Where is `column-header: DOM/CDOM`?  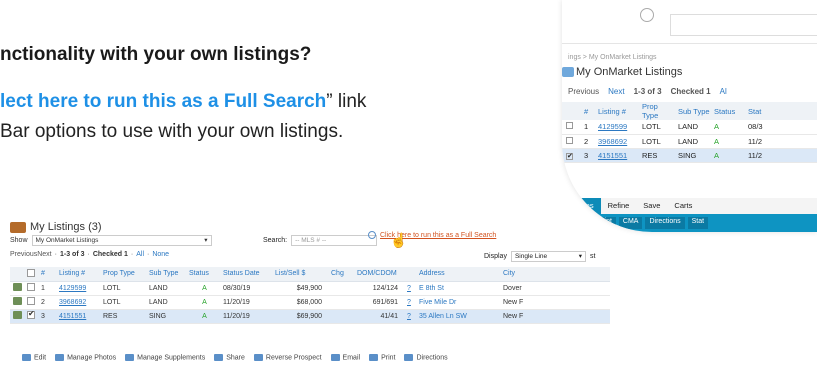 column-header: DOM/CDOM is located at coordinates (379, 274).